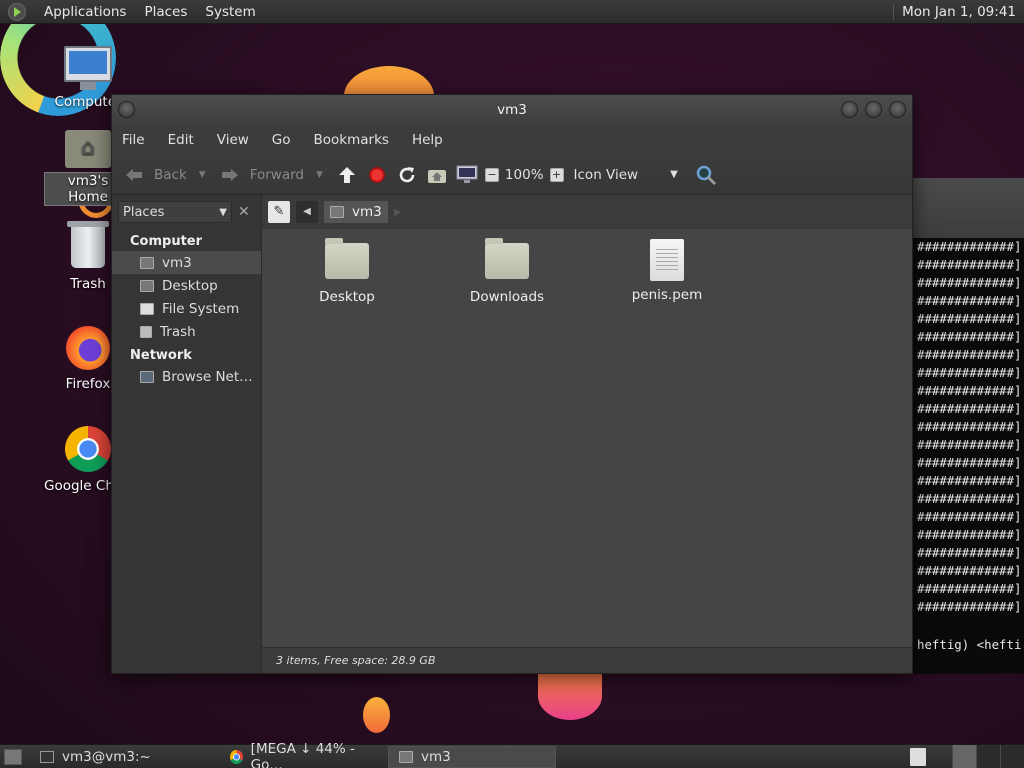  What do you see at coordinates (524, 174) in the screenshot?
I see `zoom-level: 100%` at bounding box center [524, 174].